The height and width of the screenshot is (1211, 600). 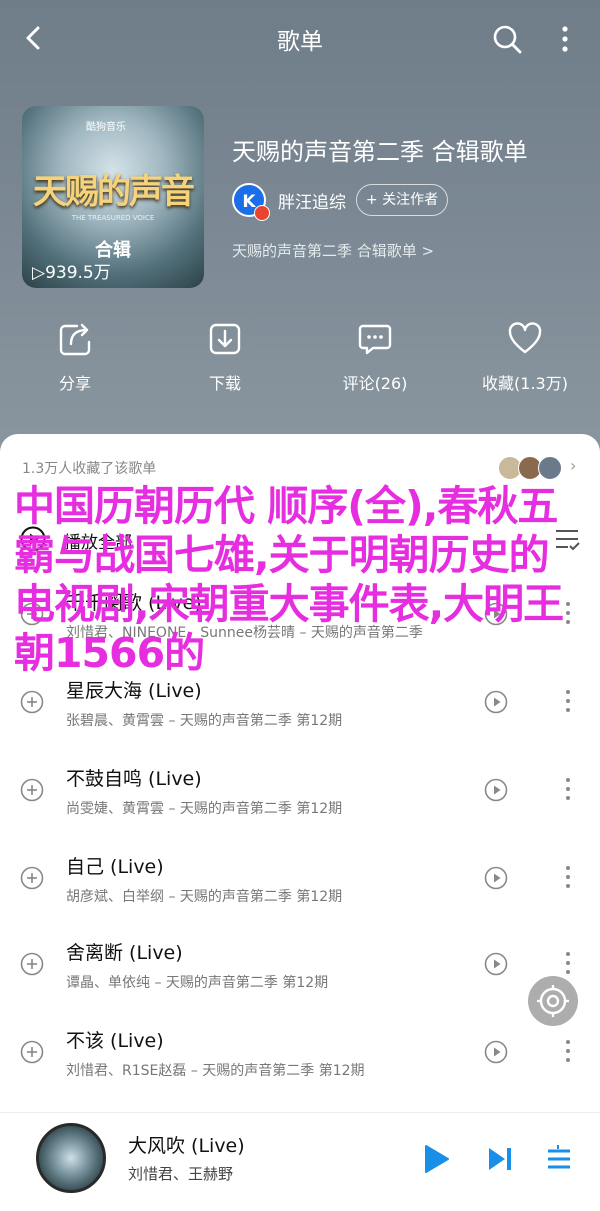 I want to click on share-button: 分享, so click(x=75, y=357).